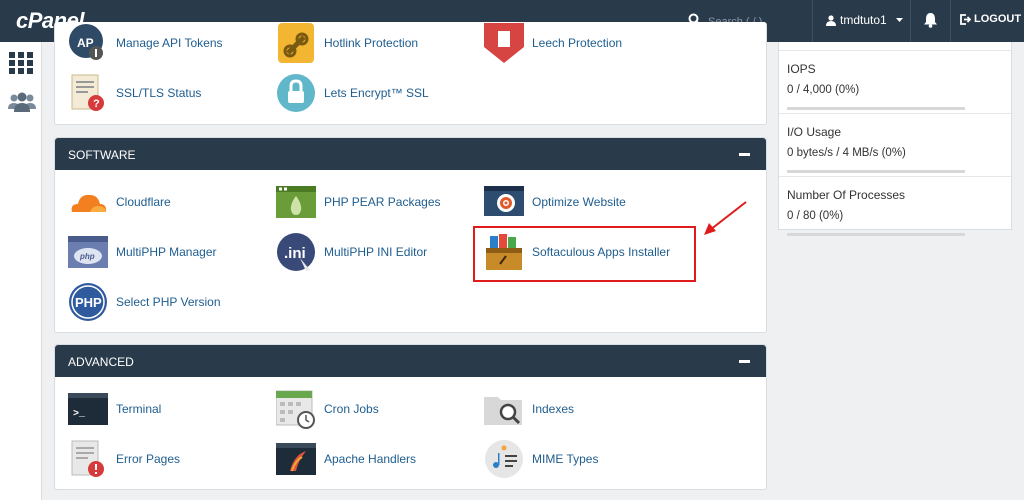 The image size is (1024, 500). I want to click on select-php-version-link: PHP Select PHP Version, so click(144, 302).